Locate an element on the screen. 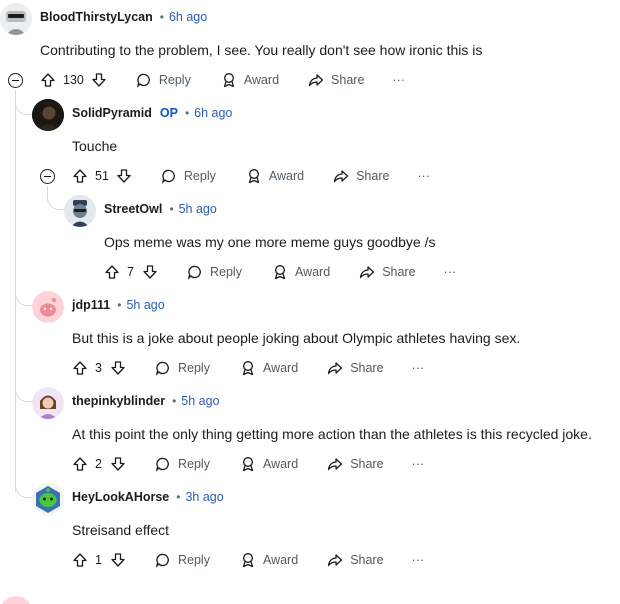 This screenshot has width=620, height=604. author-name: HeyLookAHorse is located at coordinates (120, 497).